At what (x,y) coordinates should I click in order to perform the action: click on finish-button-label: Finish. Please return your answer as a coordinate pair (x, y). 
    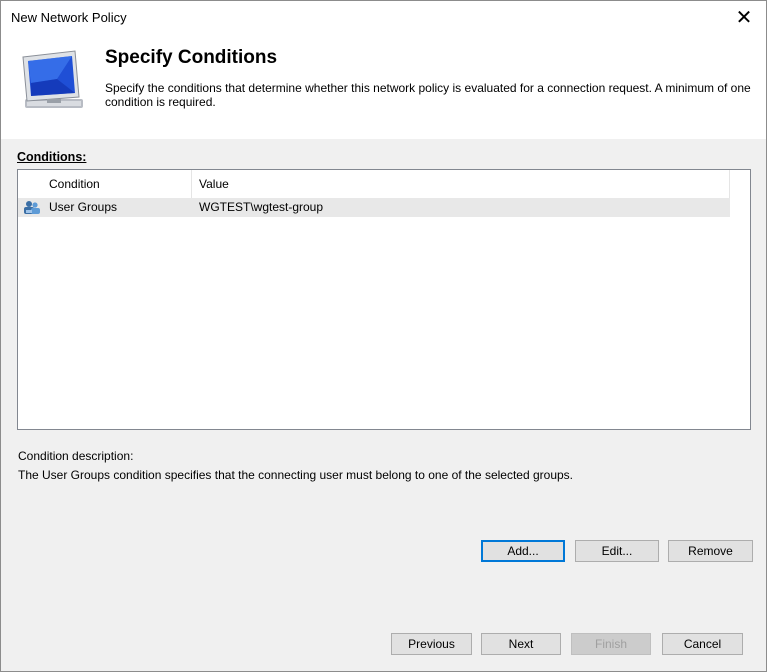
    Looking at the image, I should click on (610, 644).